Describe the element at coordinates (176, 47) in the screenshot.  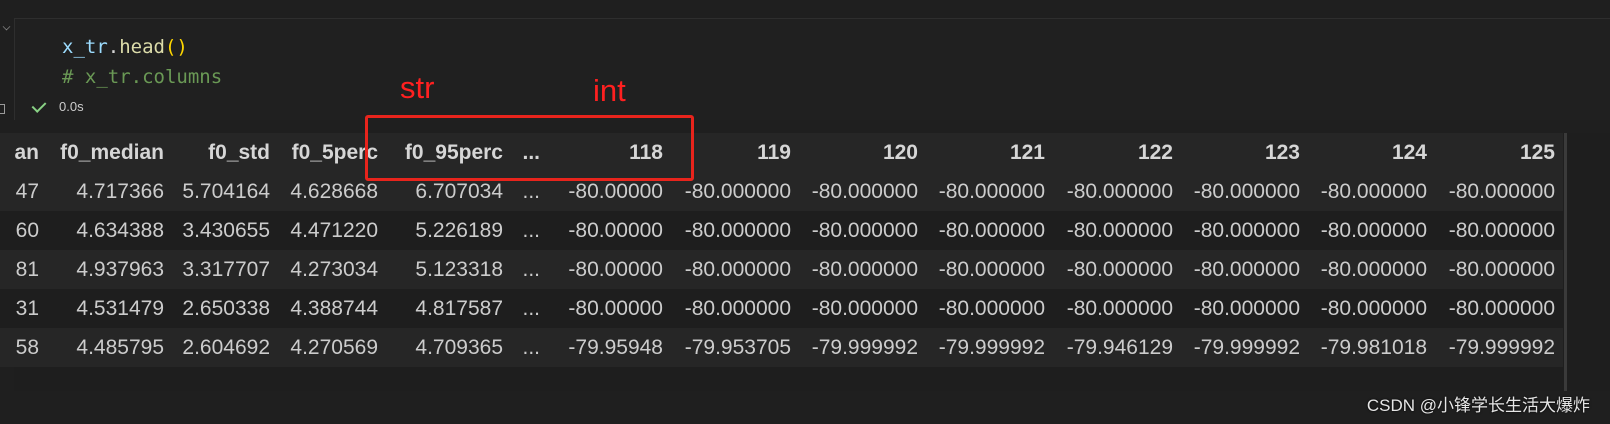
I see `code-parens: ()` at that location.